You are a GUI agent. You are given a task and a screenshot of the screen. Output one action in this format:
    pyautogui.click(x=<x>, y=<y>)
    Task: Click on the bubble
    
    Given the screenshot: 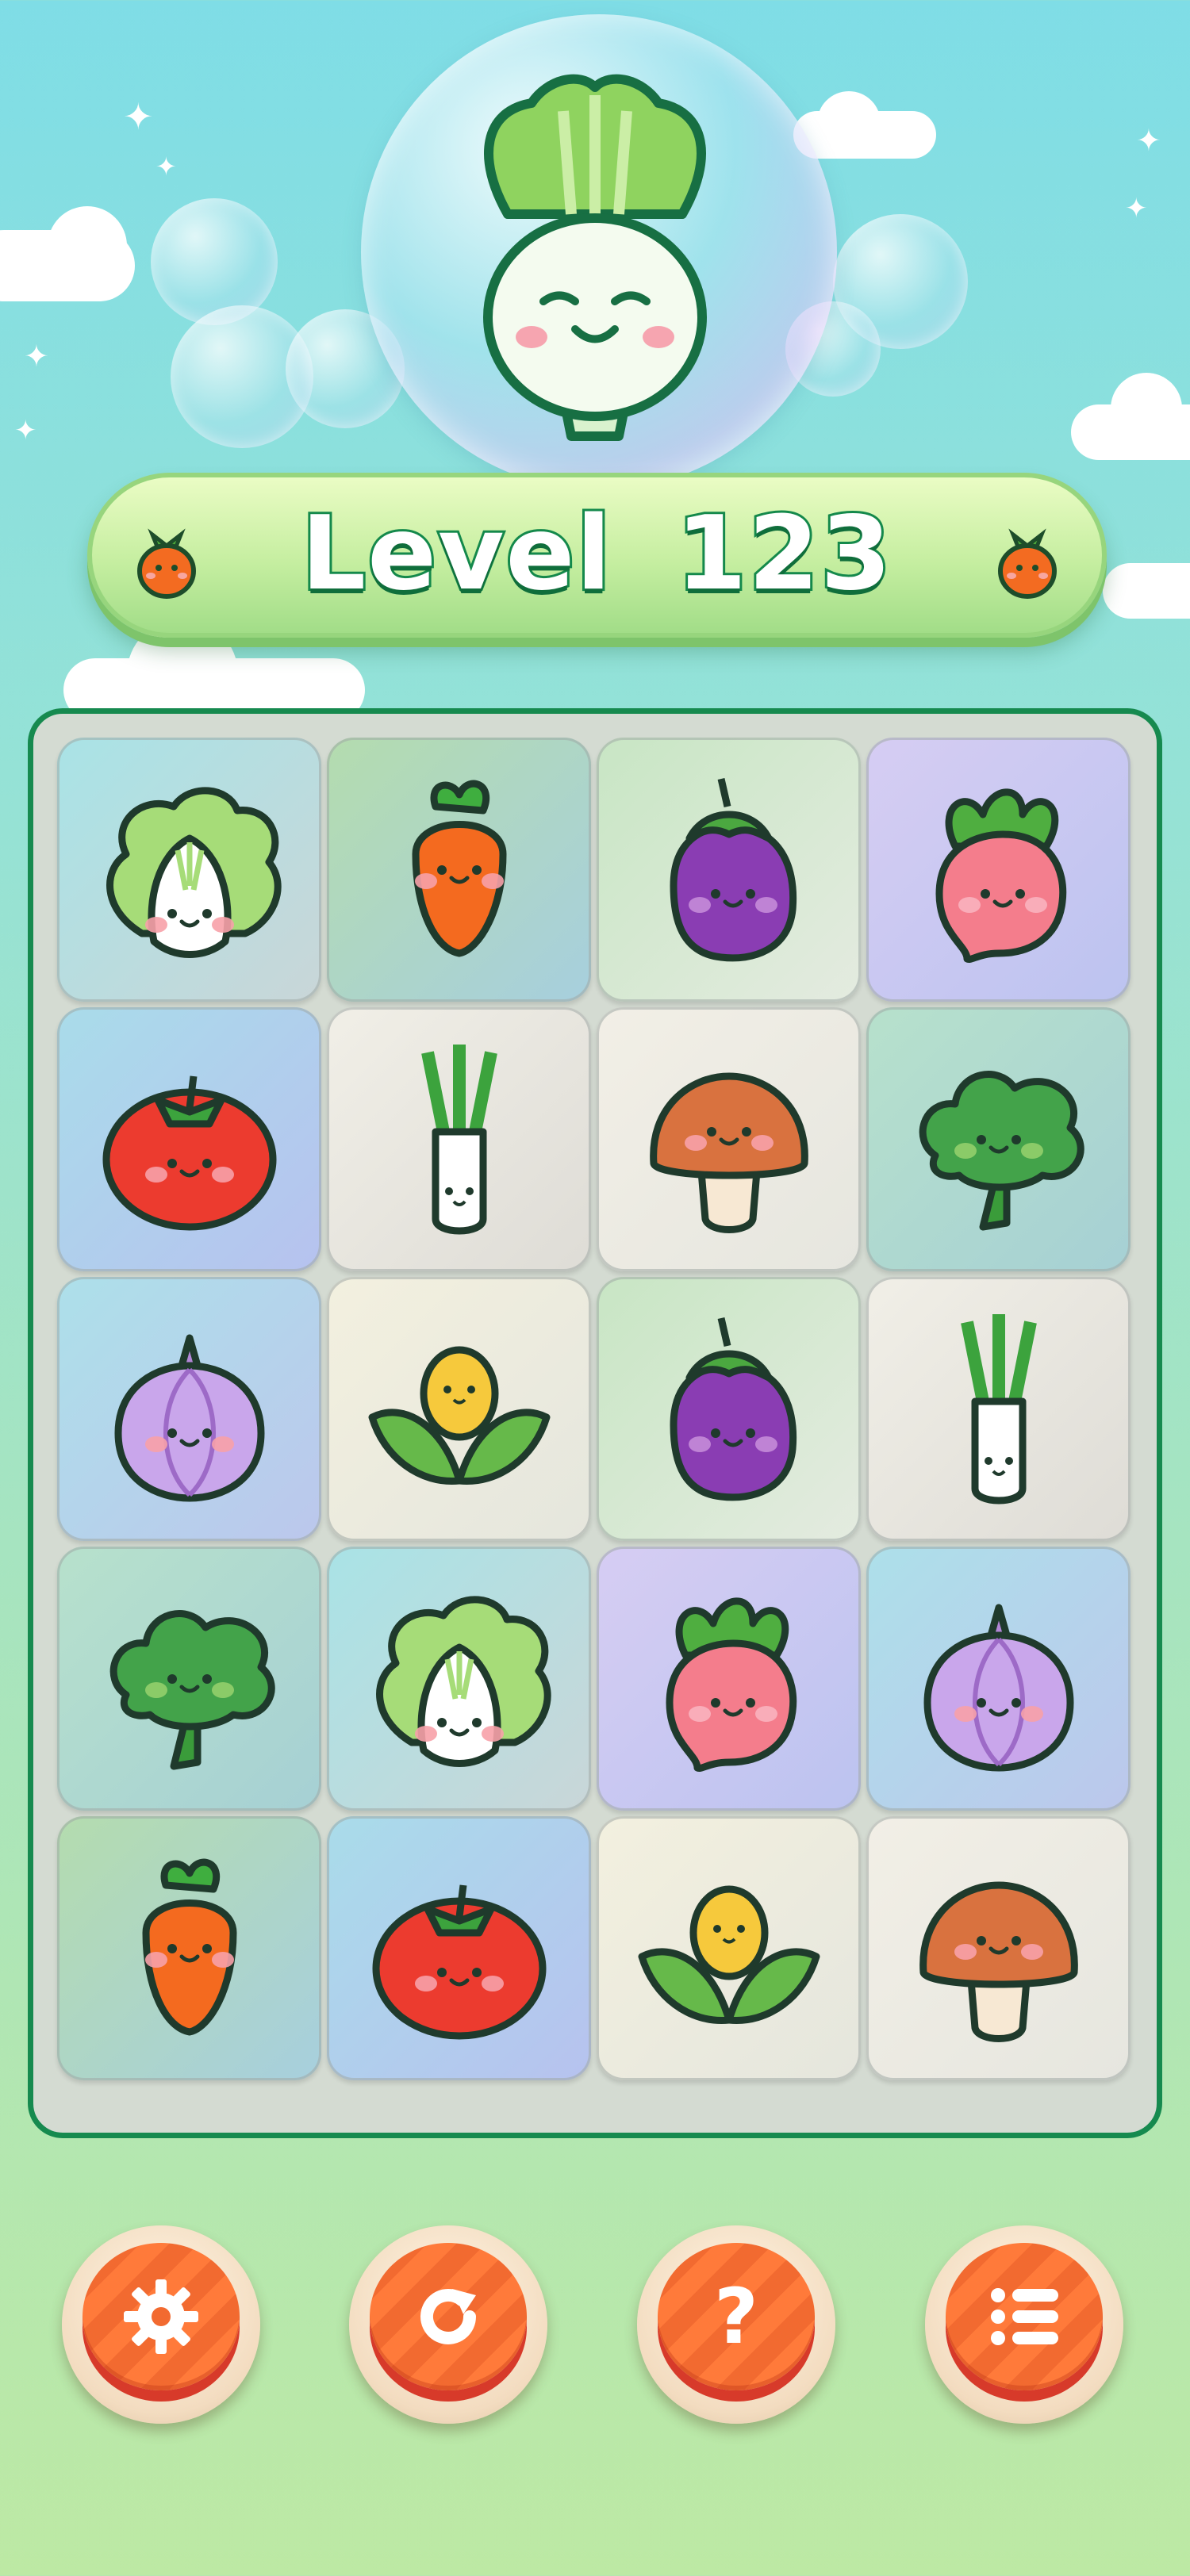 What is the action you would take?
    pyautogui.click(x=214, y=261)
    